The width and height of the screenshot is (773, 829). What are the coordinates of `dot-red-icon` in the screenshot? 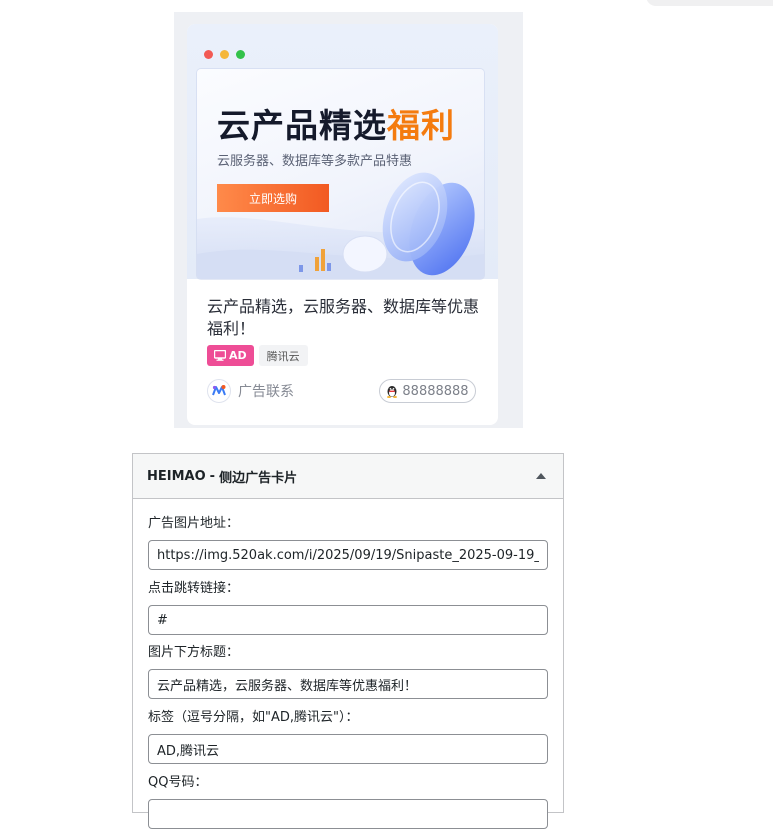 It's located at (208, 54).